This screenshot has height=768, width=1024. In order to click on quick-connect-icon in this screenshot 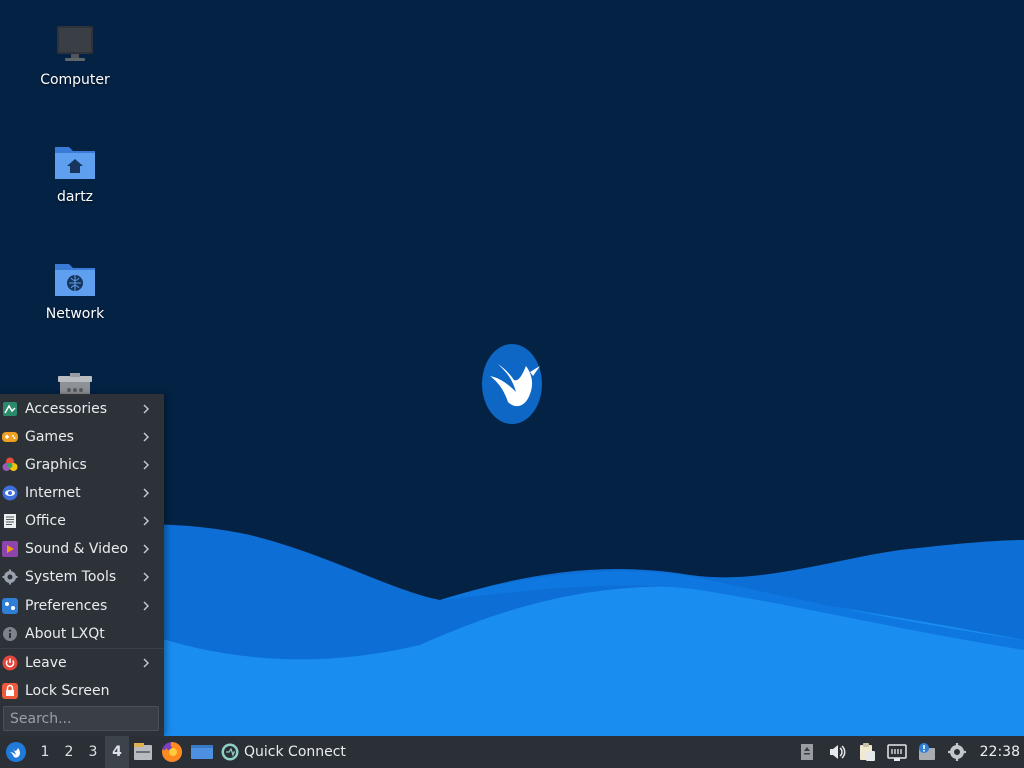, I will do `click(230, 752)`.